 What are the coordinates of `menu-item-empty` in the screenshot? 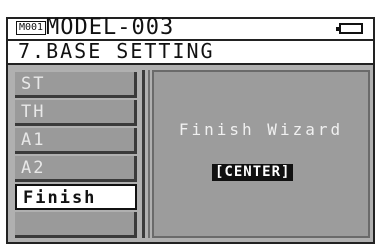 It's located at (76, 225).